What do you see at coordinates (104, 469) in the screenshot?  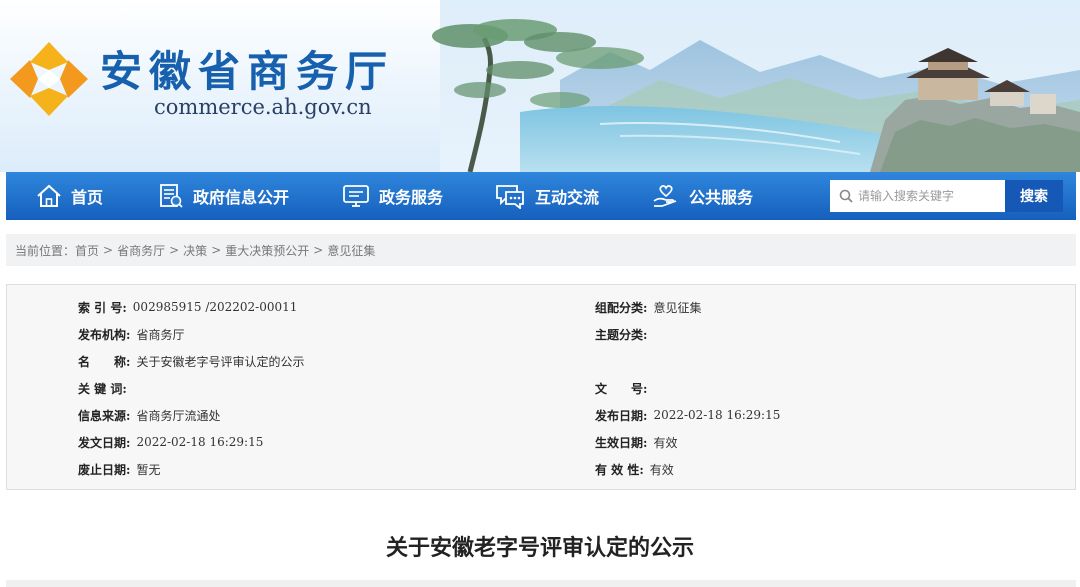 I see `info-label: 废止日期:` at bounding box center [104, 469].